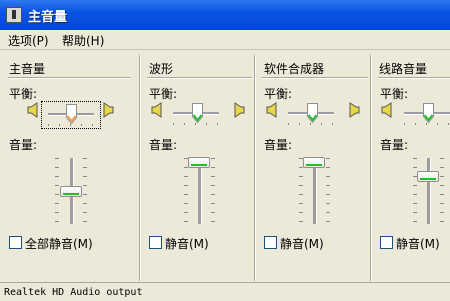 Image resolution: width=450 pixels, height=301 pixels. Describe the element at coordinates (15, 242) in the screenshot. I see `mute-all-checkbox` at that location.